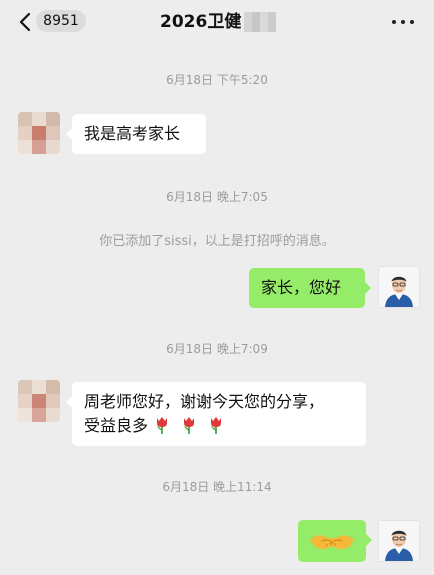 The height and width of the screenshot is (575, 434). Describe the element at coordinates (403, 22) in the screenshot. I see `more-dots-icon` at that location.